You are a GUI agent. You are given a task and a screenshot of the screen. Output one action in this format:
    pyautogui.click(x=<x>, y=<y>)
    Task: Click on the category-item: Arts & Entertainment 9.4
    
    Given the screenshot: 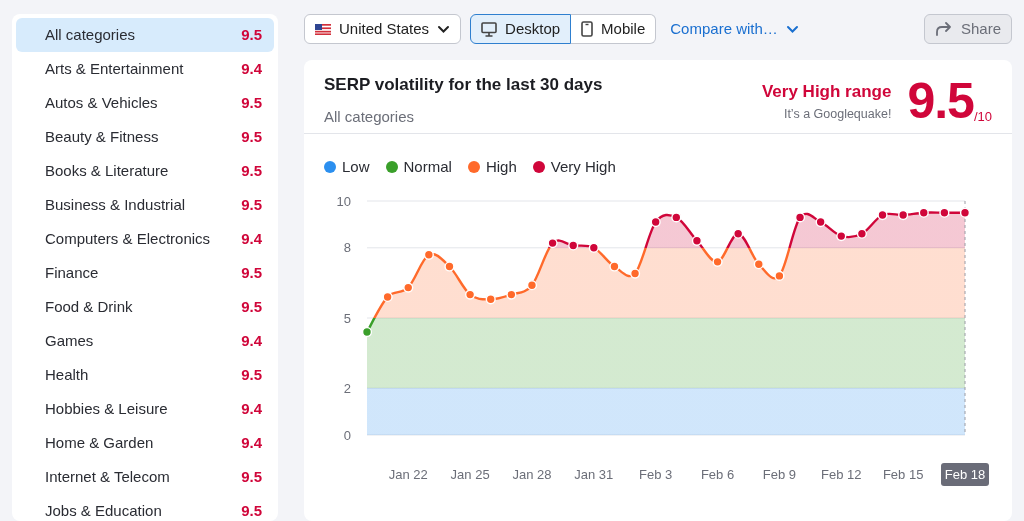 What is the action you would take?
    pyautogui.click(x=145, y=69)
    